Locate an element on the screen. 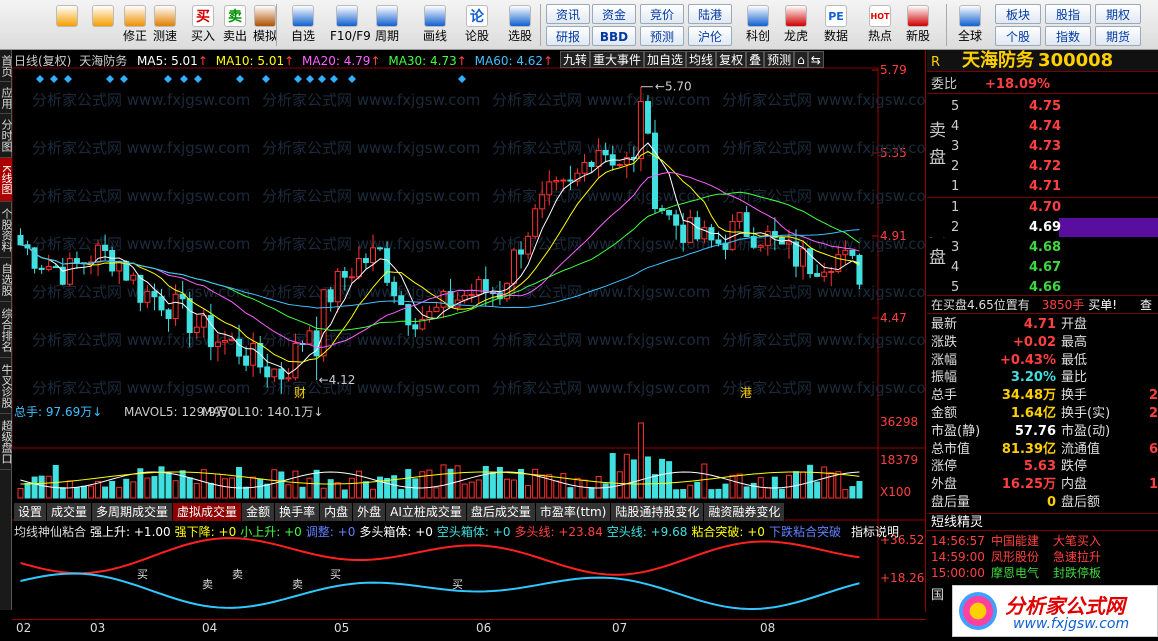 The image size is (1158, 641). indicator-tab-0: 设置 is located at coordinates (31, 512).